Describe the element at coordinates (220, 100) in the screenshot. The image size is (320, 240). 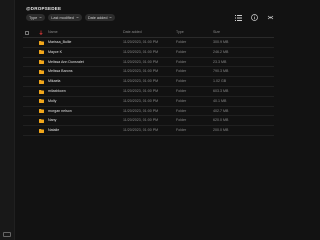
I see `file-size: 40.1 MB` at that location.